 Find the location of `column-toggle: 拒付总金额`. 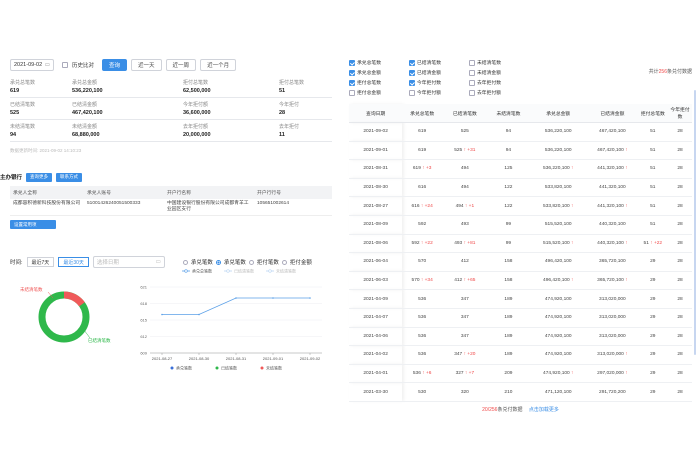

column-toggle: 拒付总金额 is located at coordinates (376, 92).